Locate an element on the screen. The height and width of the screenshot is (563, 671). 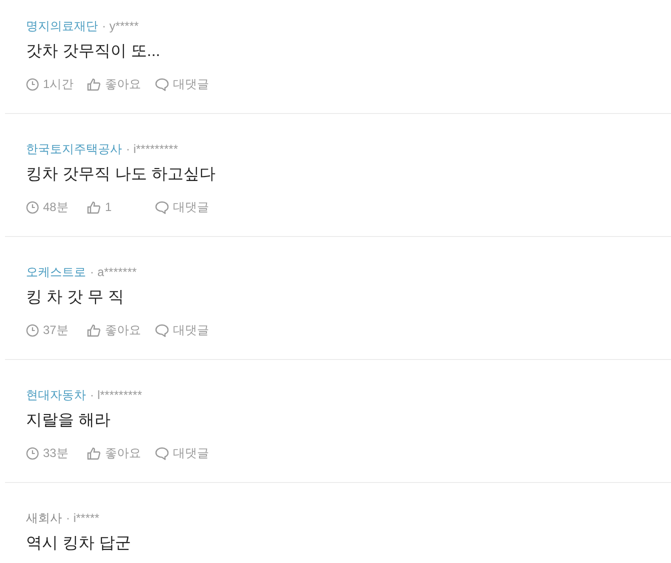
company-name: 한국토지주택공사 is located at coordinates (74, 149).